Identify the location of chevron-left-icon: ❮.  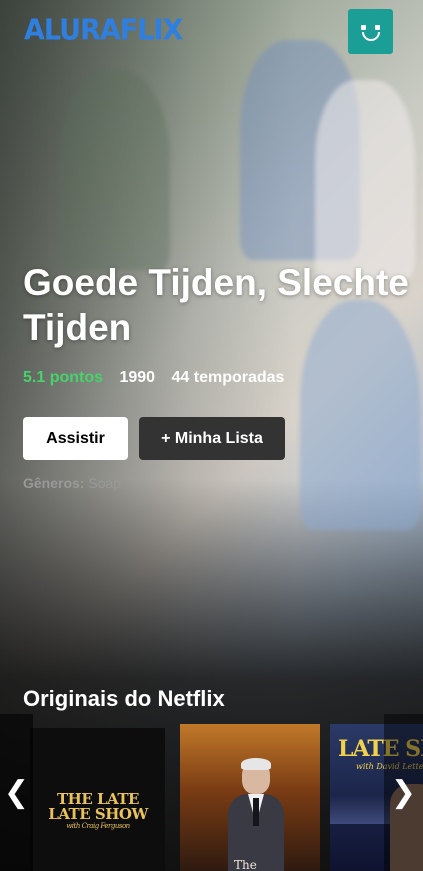
(16, 792).